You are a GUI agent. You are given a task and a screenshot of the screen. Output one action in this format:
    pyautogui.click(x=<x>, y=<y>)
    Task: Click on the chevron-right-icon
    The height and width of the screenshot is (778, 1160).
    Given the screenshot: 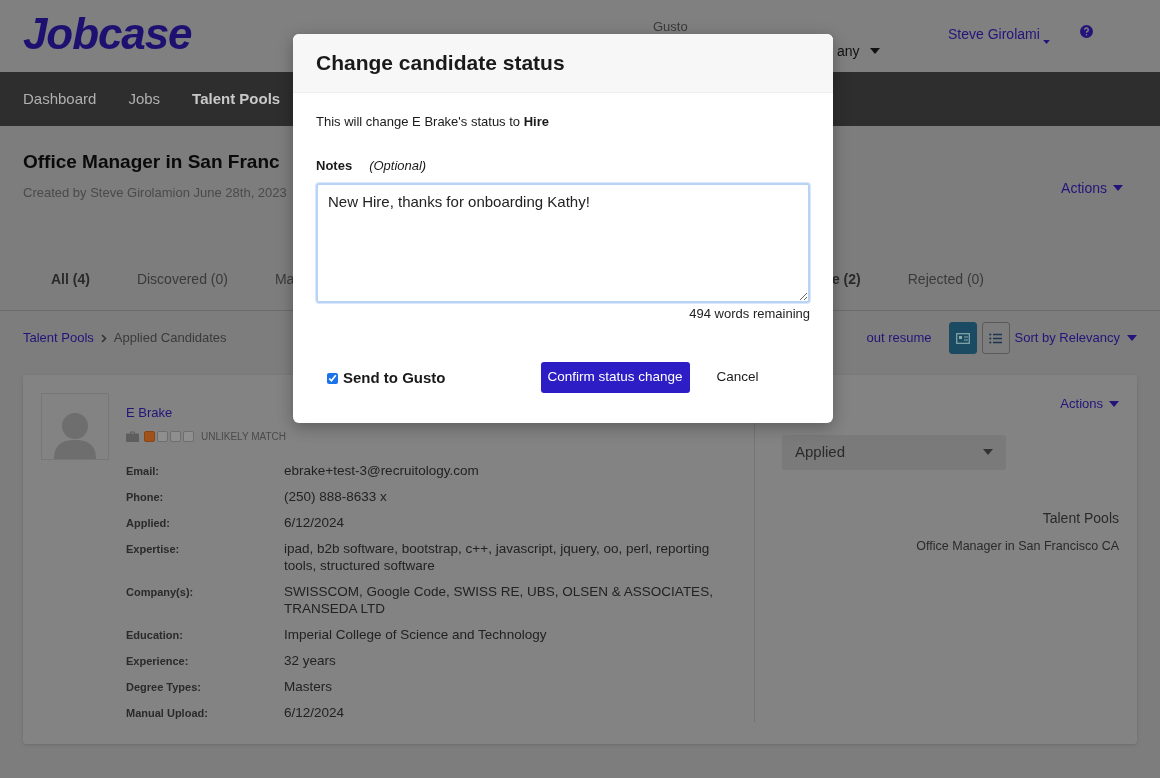 What is the action you would take?
    pyautogui.click(x=103, y=338)
    